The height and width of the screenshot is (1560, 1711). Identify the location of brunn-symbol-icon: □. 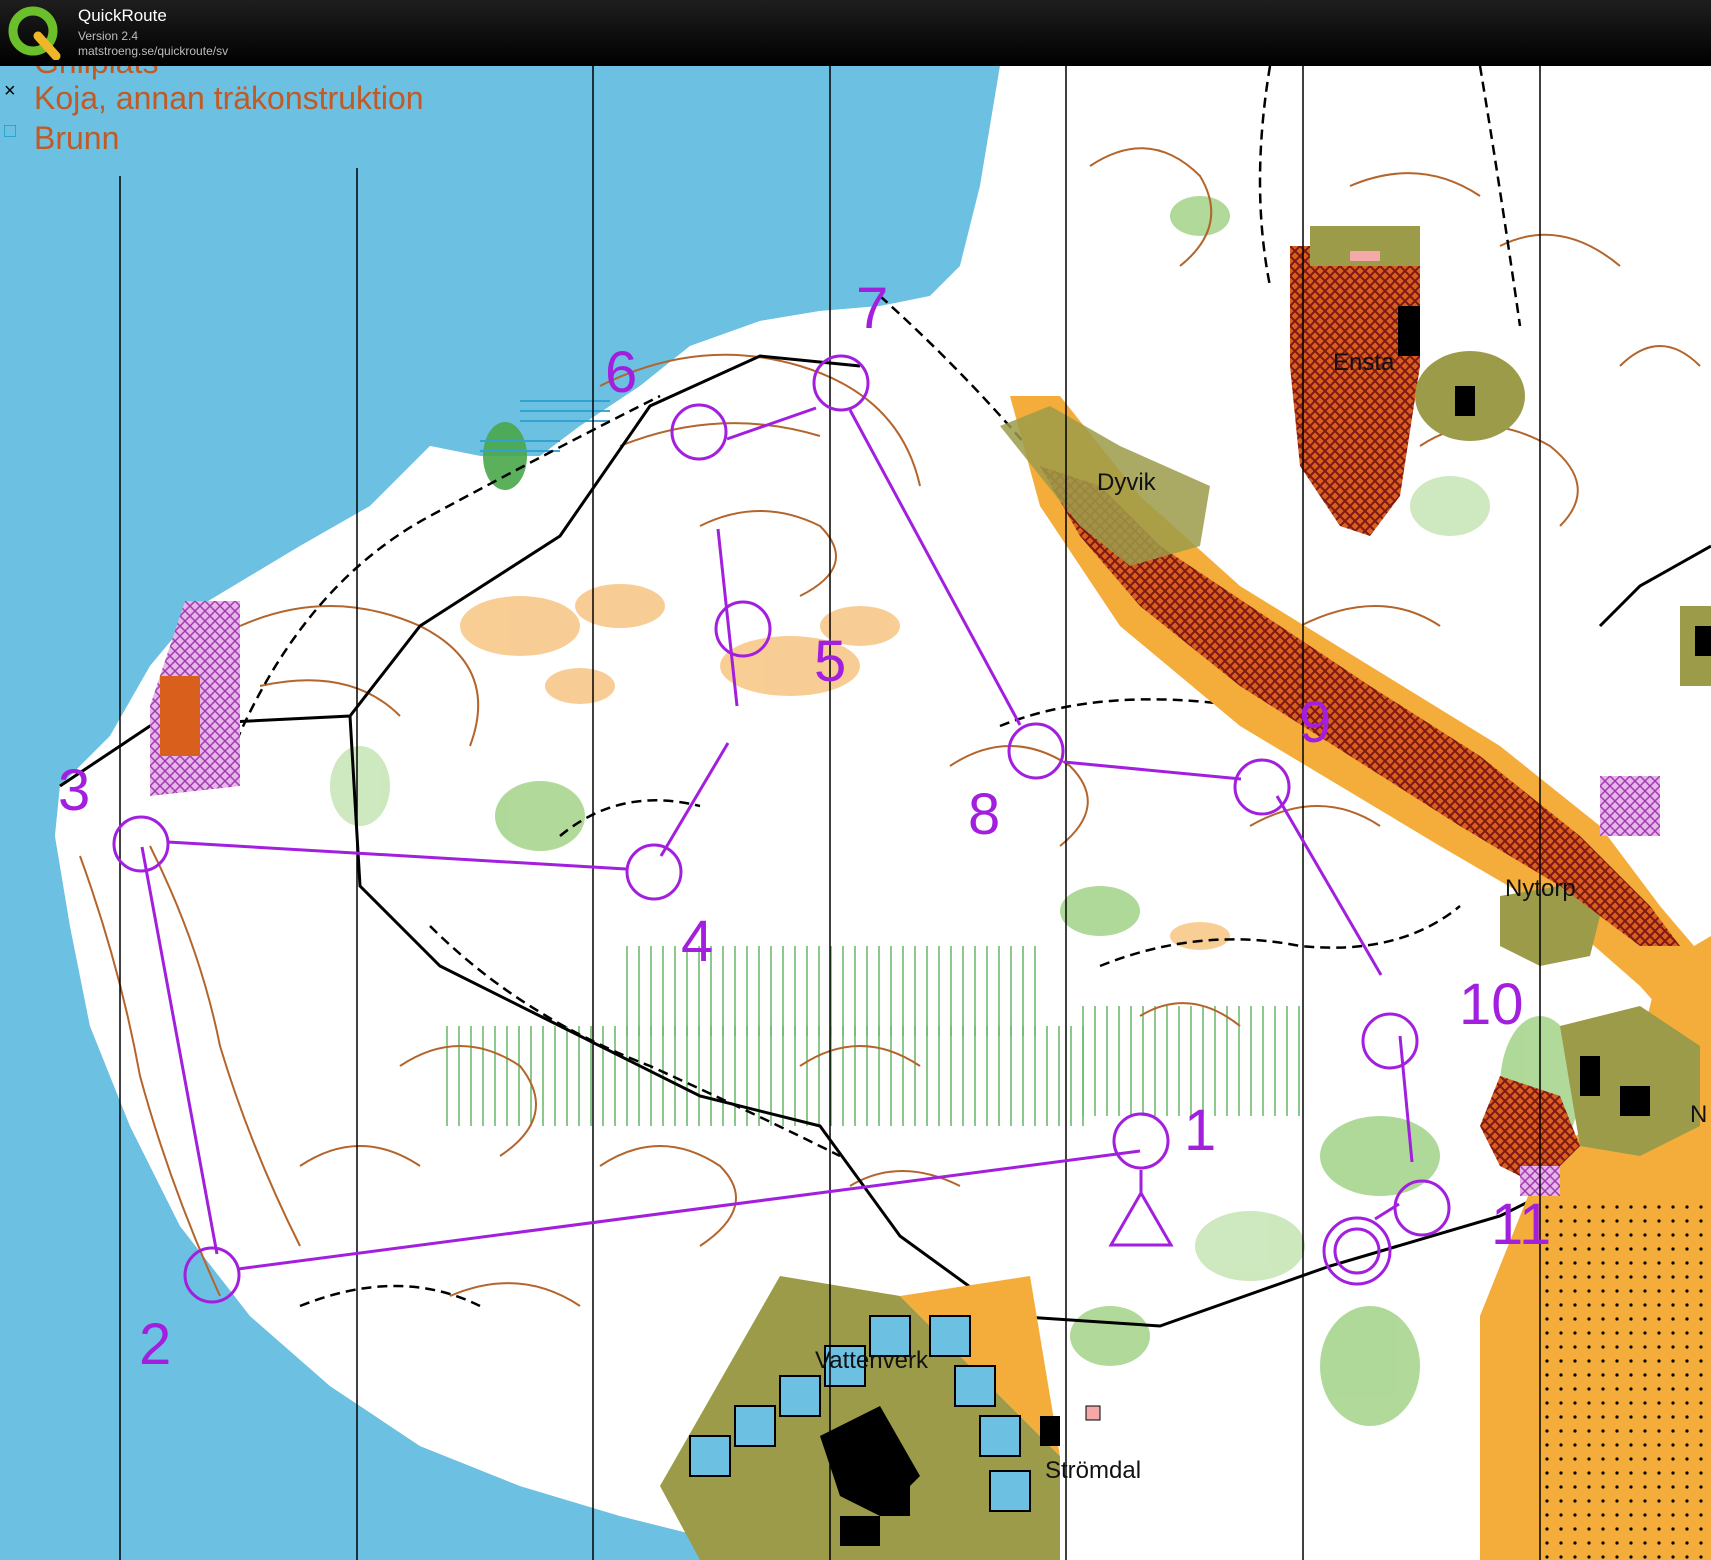
(10, 131).